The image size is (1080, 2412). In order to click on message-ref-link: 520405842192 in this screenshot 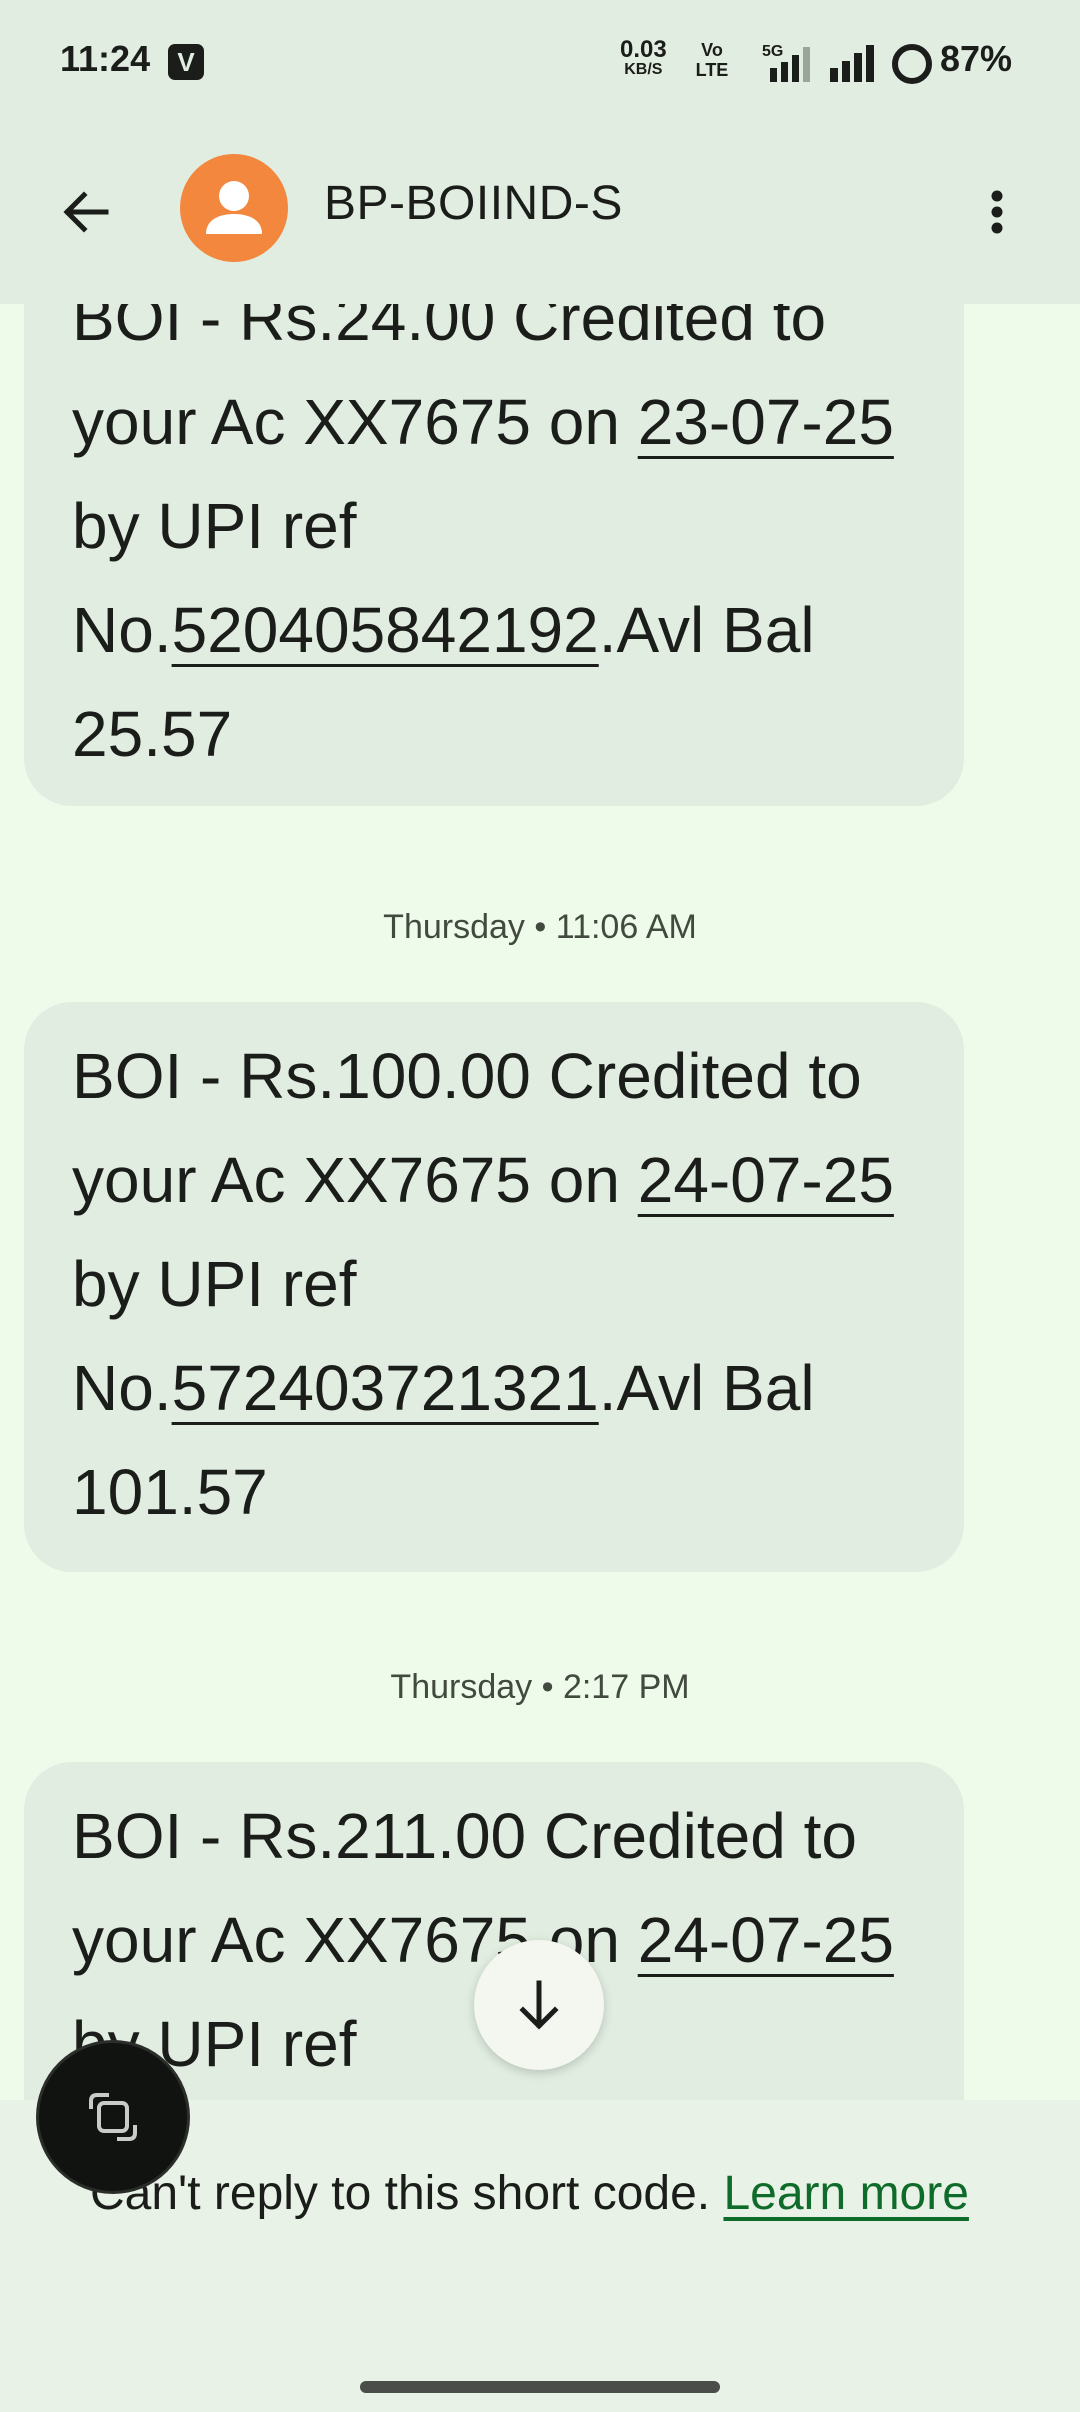, I will do `click(385, 630)`.